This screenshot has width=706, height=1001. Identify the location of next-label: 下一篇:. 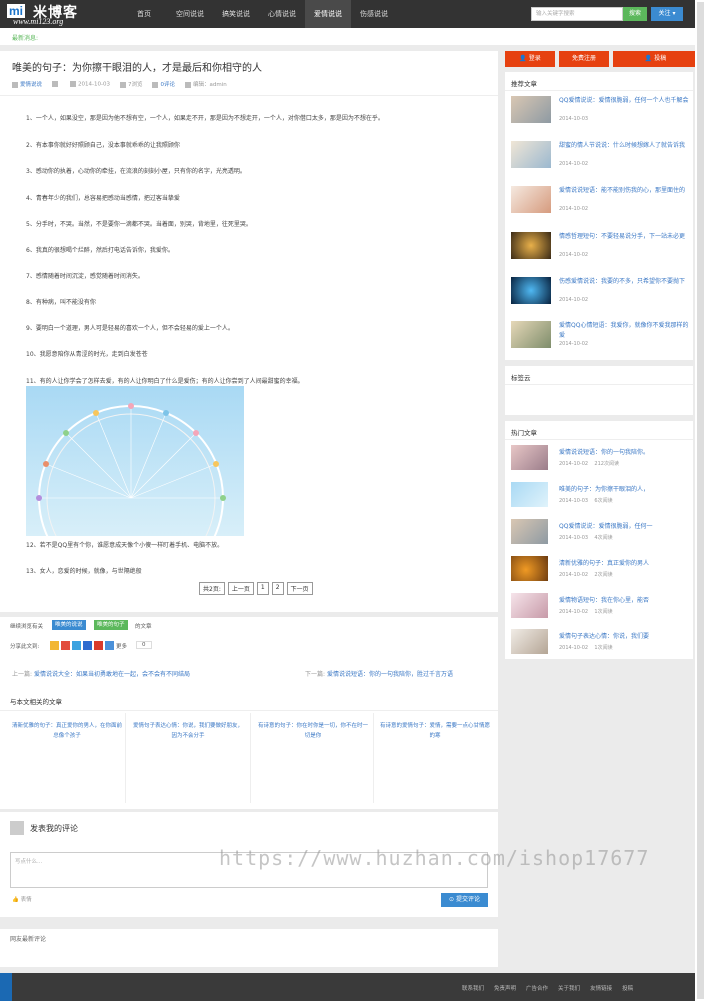
(315, 674).